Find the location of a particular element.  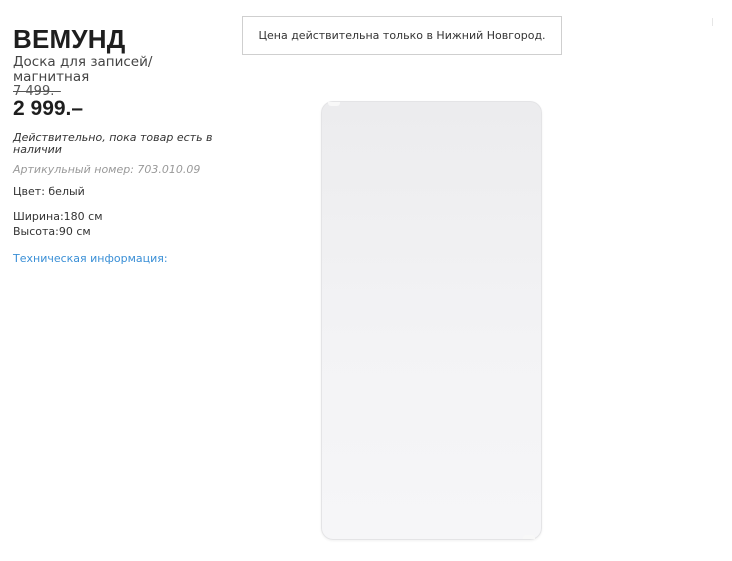

product-name: ВЕМУНД is located at coordinates (69, 39).